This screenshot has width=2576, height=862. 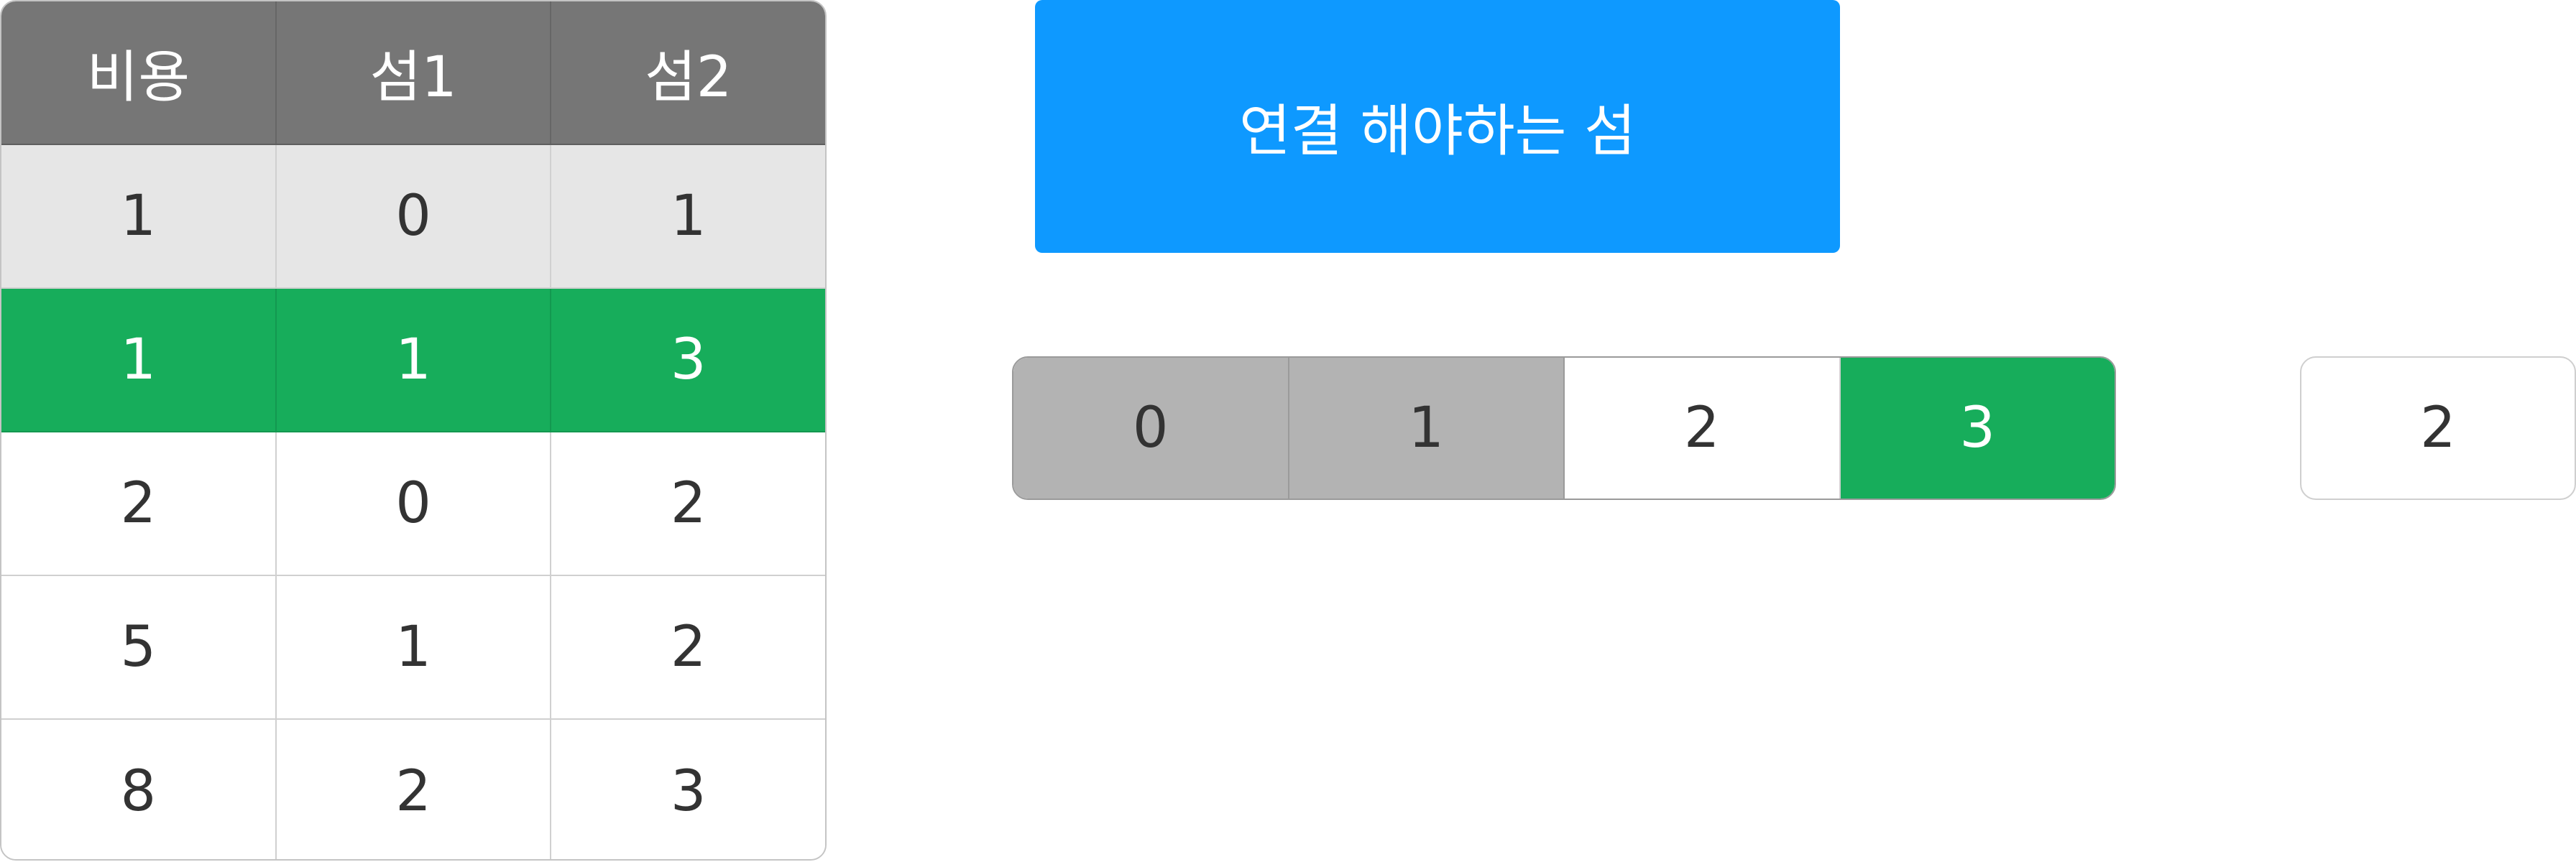 What do you see at coordinates (139, 73) in the screenshot?
I see `header-cost: 비용` at bounding box center [139, 73].